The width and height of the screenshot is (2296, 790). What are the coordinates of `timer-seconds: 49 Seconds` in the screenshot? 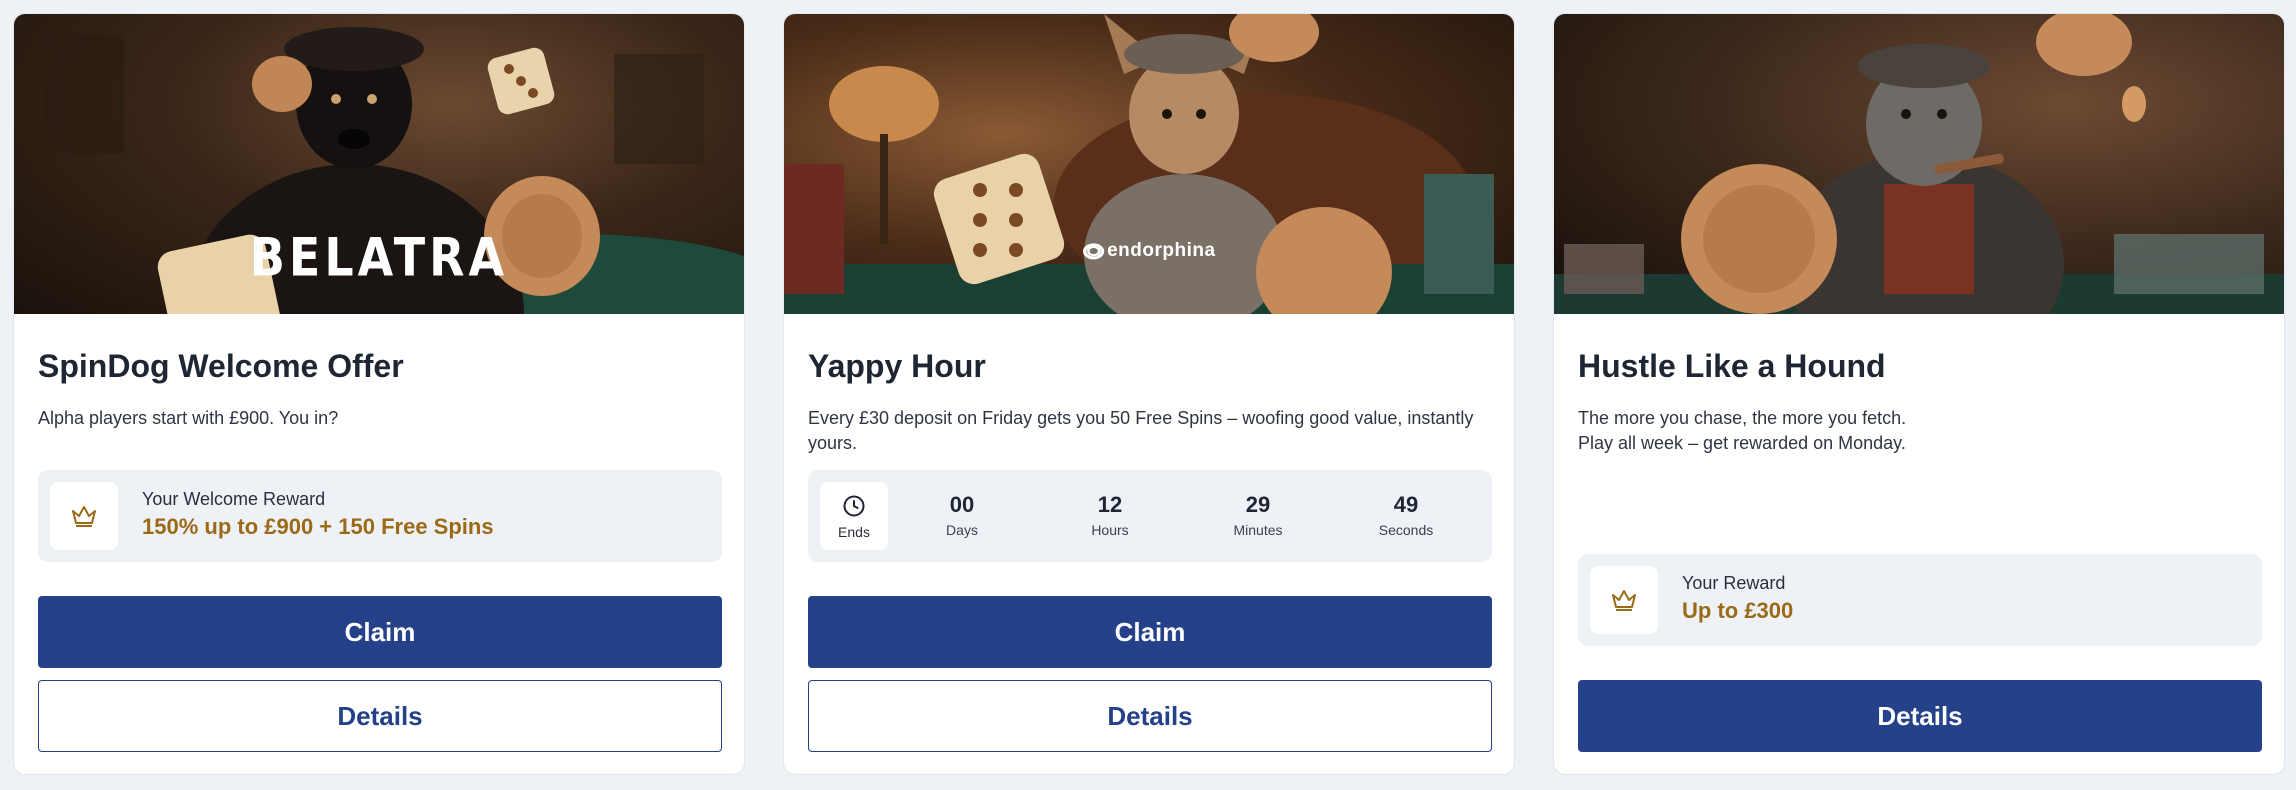 It's located at (1406, 515).